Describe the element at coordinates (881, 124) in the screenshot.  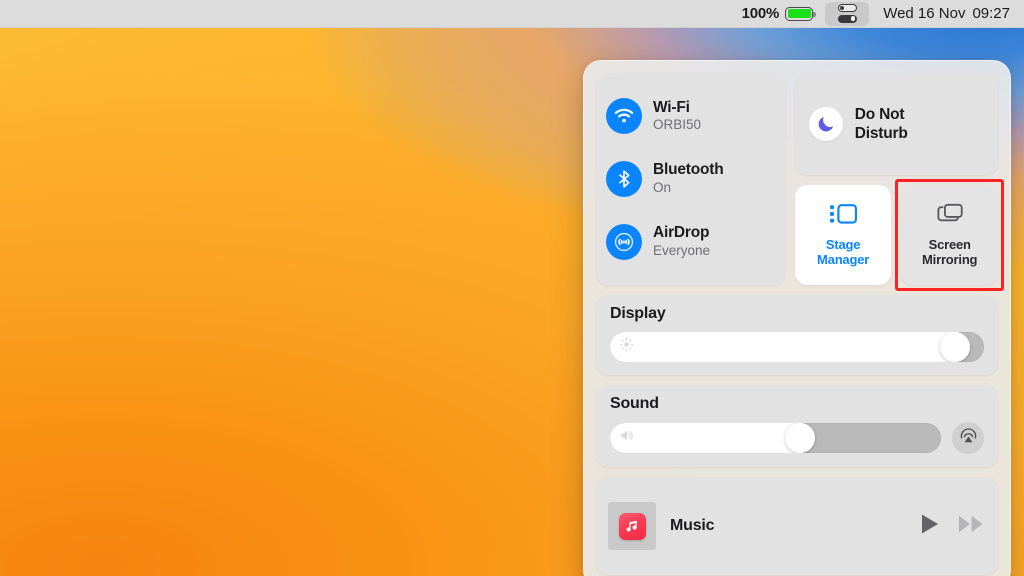
I see `do-not-disturb-label: Do Not Disturb` at that location.